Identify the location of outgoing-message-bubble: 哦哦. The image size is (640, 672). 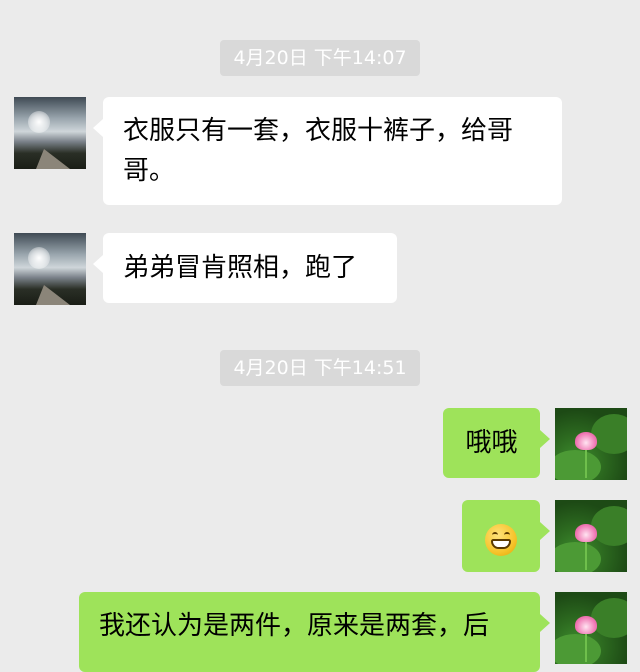
(496, 443).